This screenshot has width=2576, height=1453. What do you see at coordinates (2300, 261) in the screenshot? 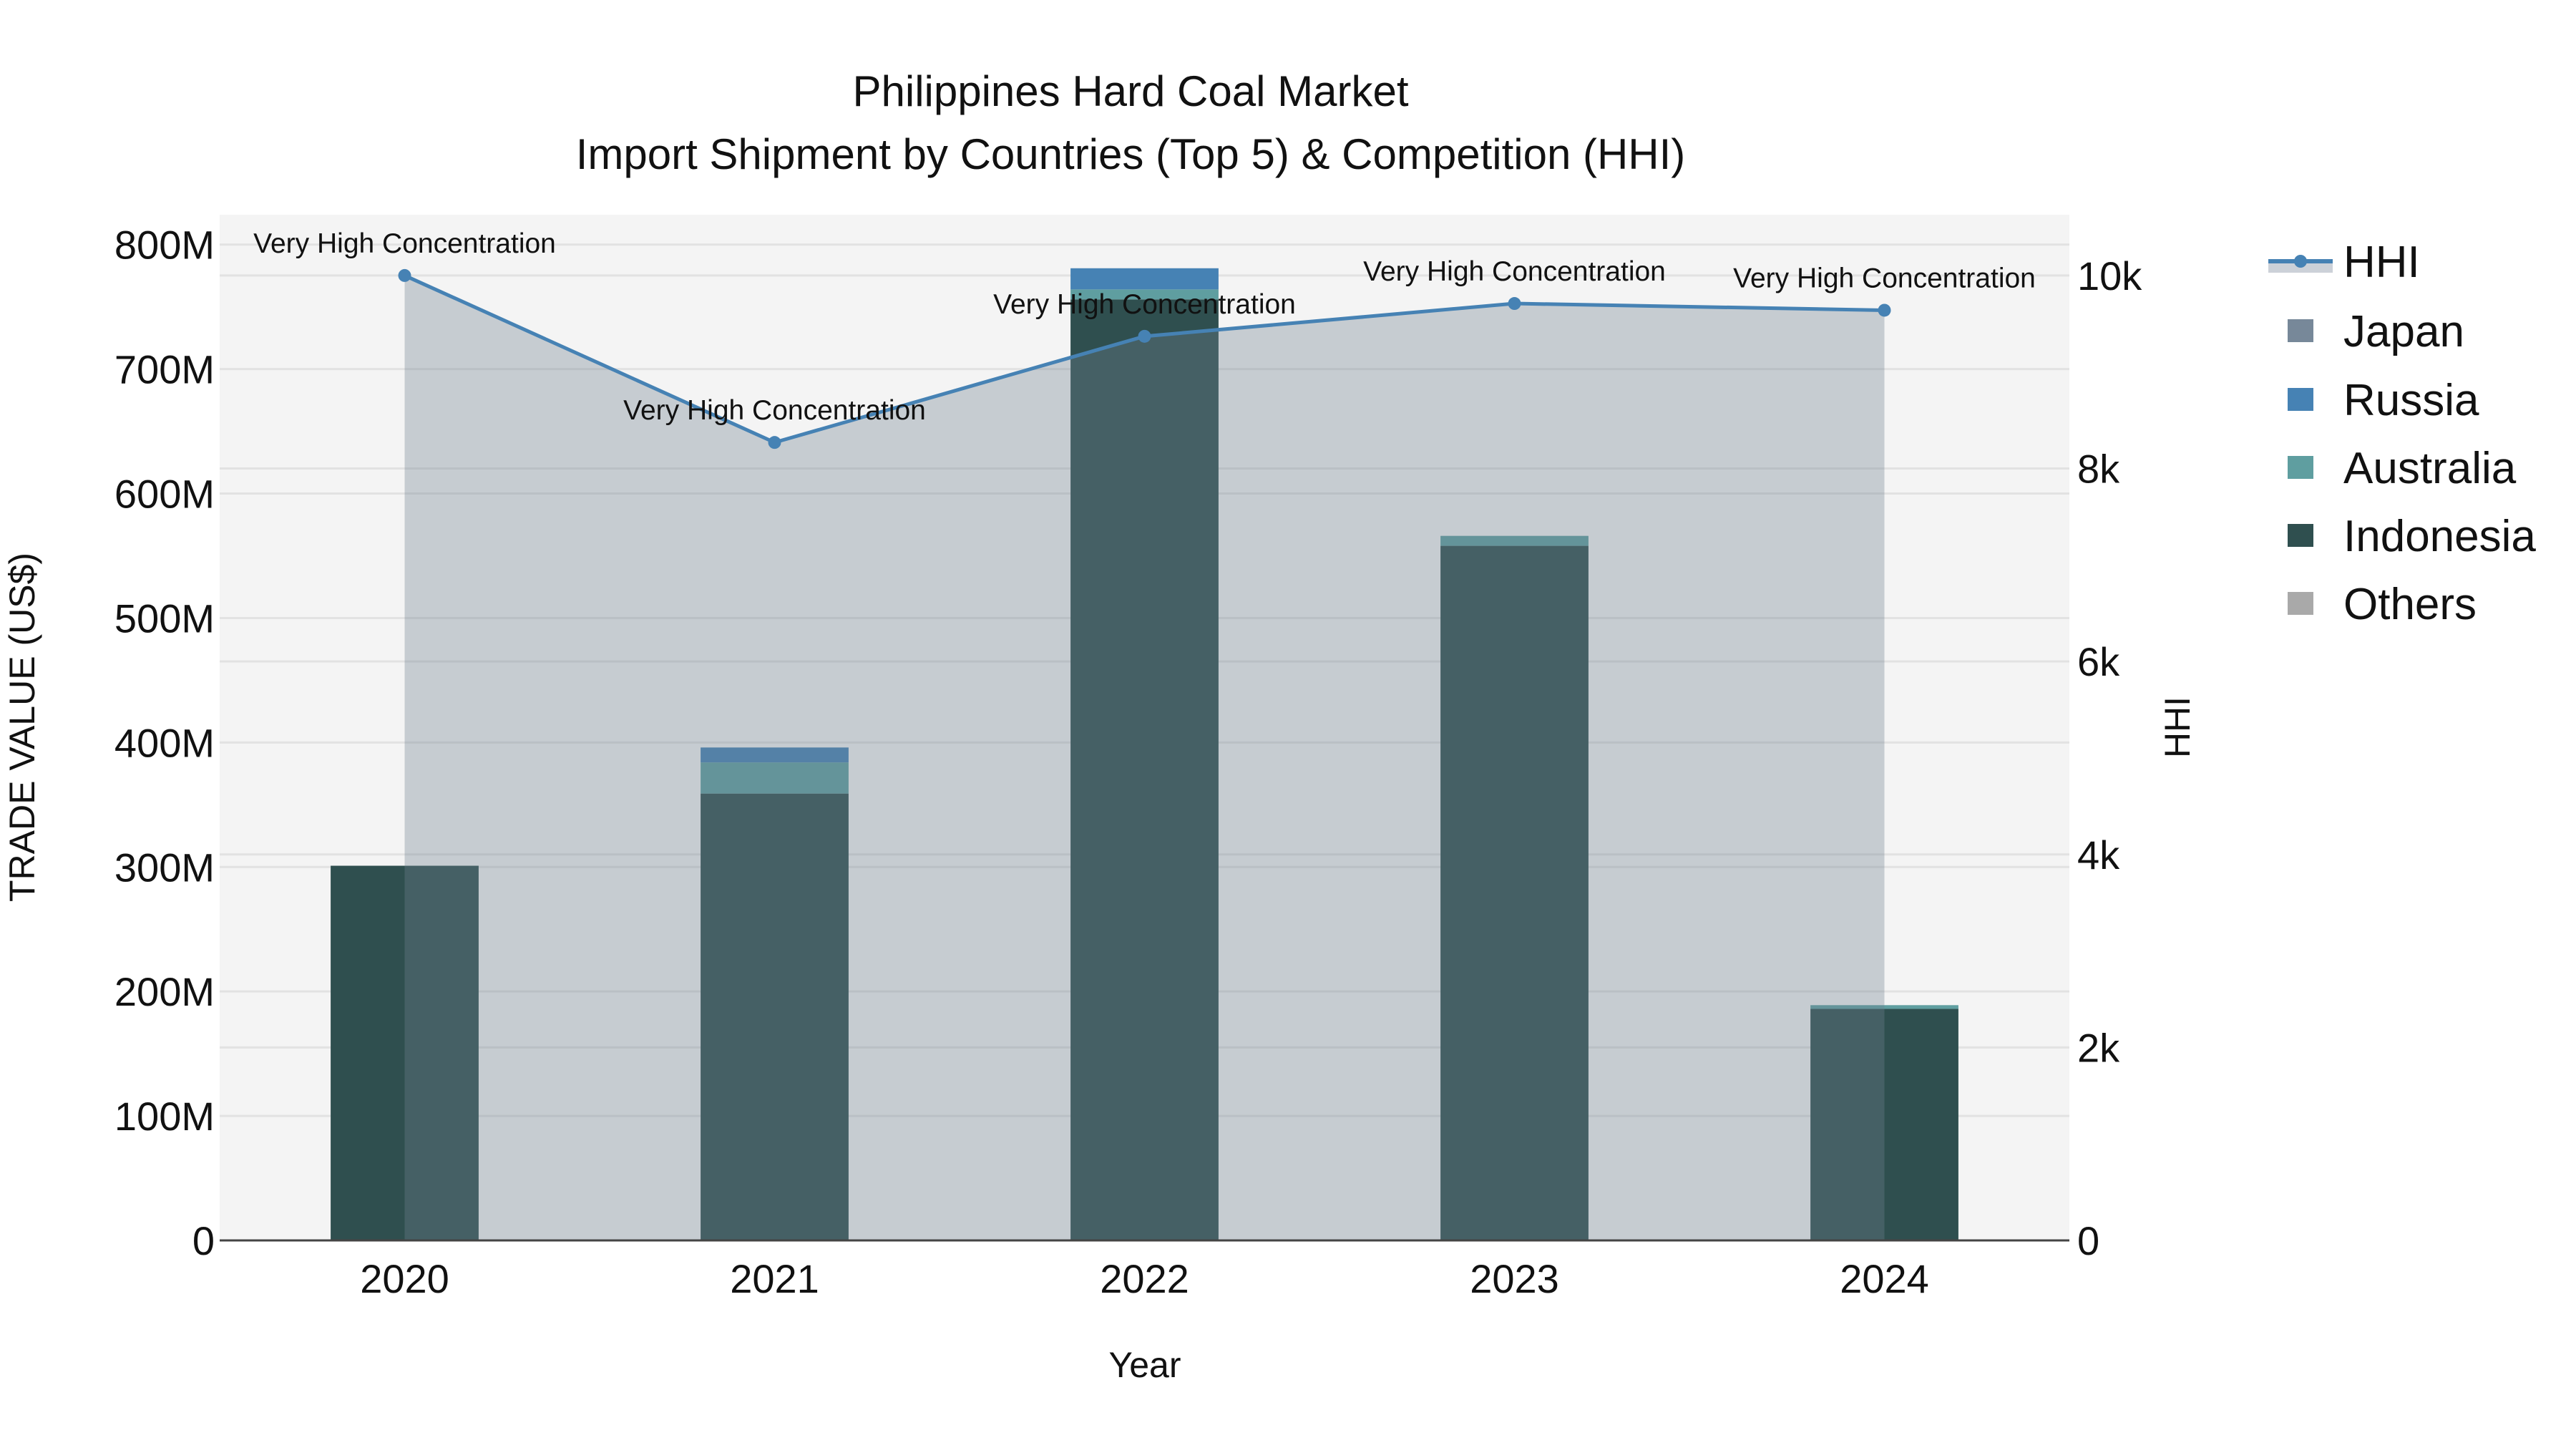
I see `legend-hhi-marker` at bounding box center [2300, 261].